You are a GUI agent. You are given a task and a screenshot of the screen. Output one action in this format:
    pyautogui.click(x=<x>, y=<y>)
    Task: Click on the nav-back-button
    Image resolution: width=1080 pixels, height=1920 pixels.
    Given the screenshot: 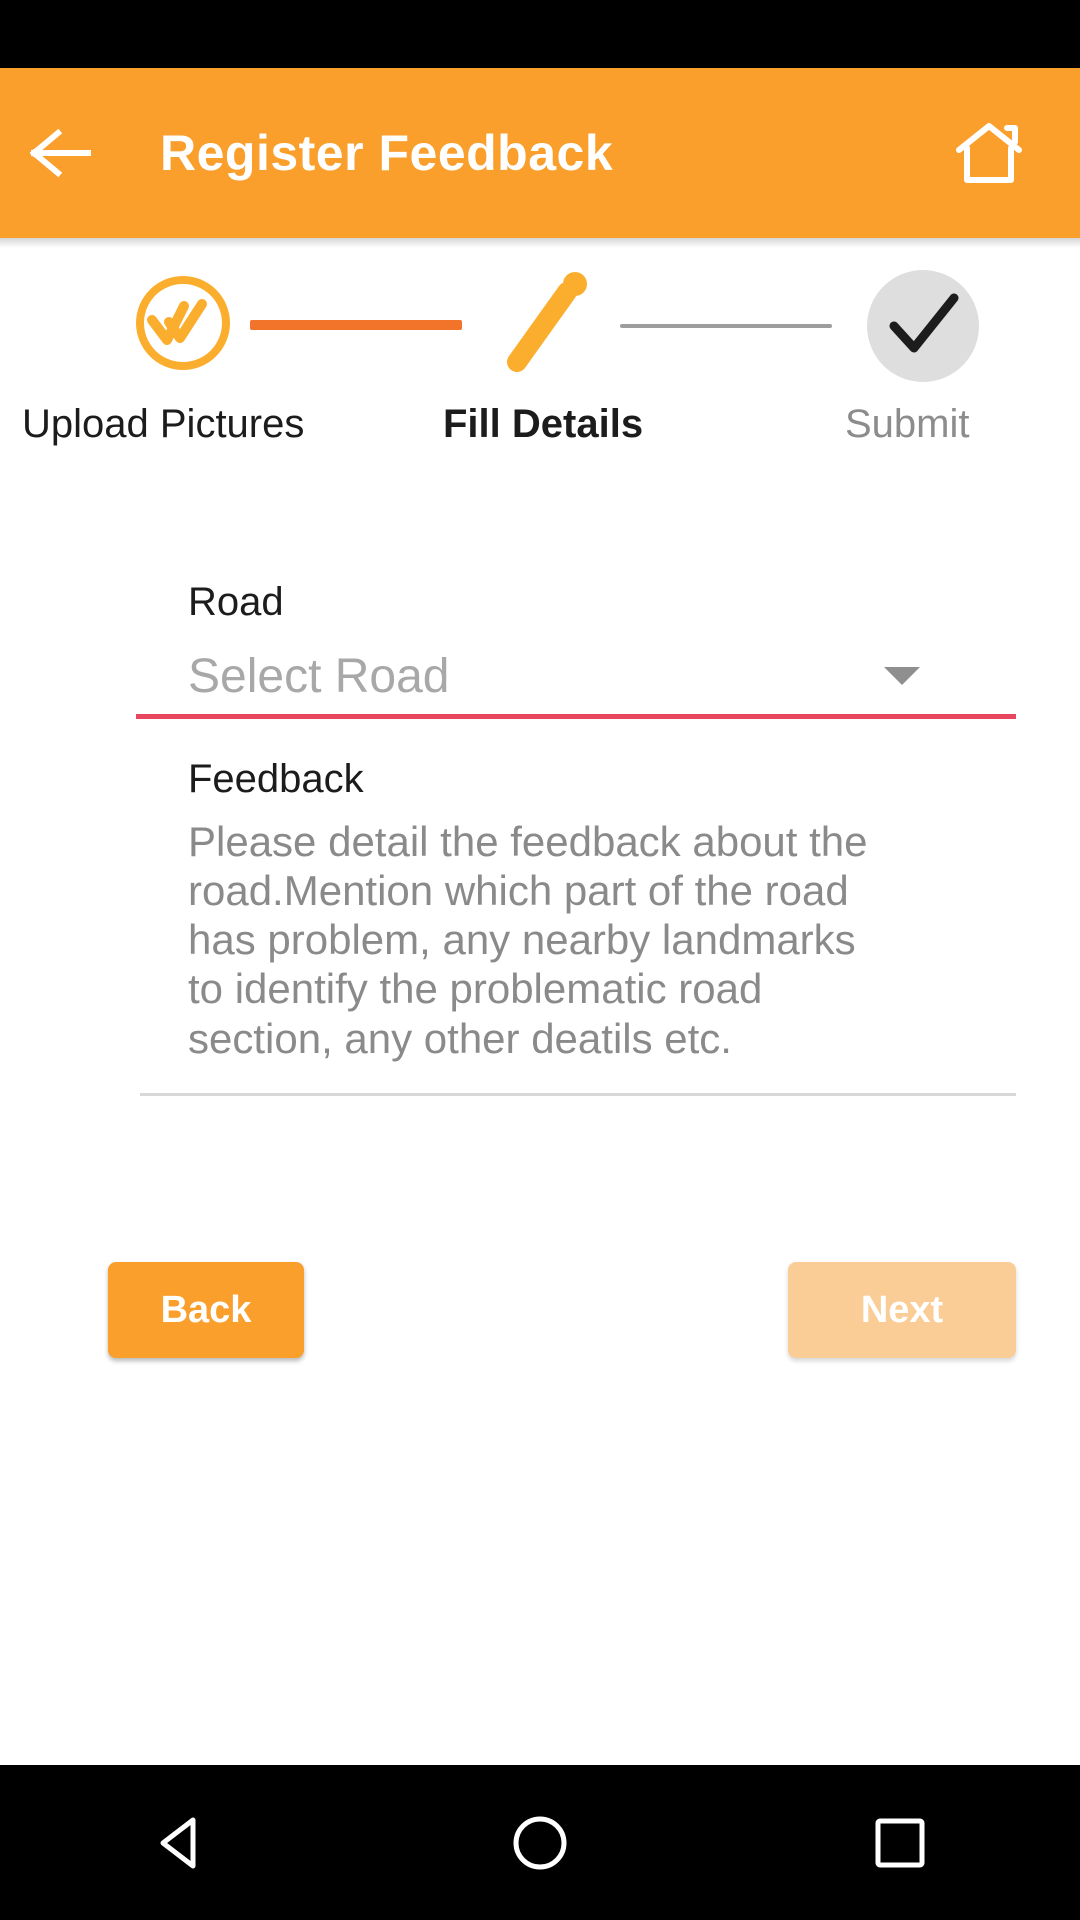 What is the action you would take?
    pyautogui.click(x=180, y=1842)
    